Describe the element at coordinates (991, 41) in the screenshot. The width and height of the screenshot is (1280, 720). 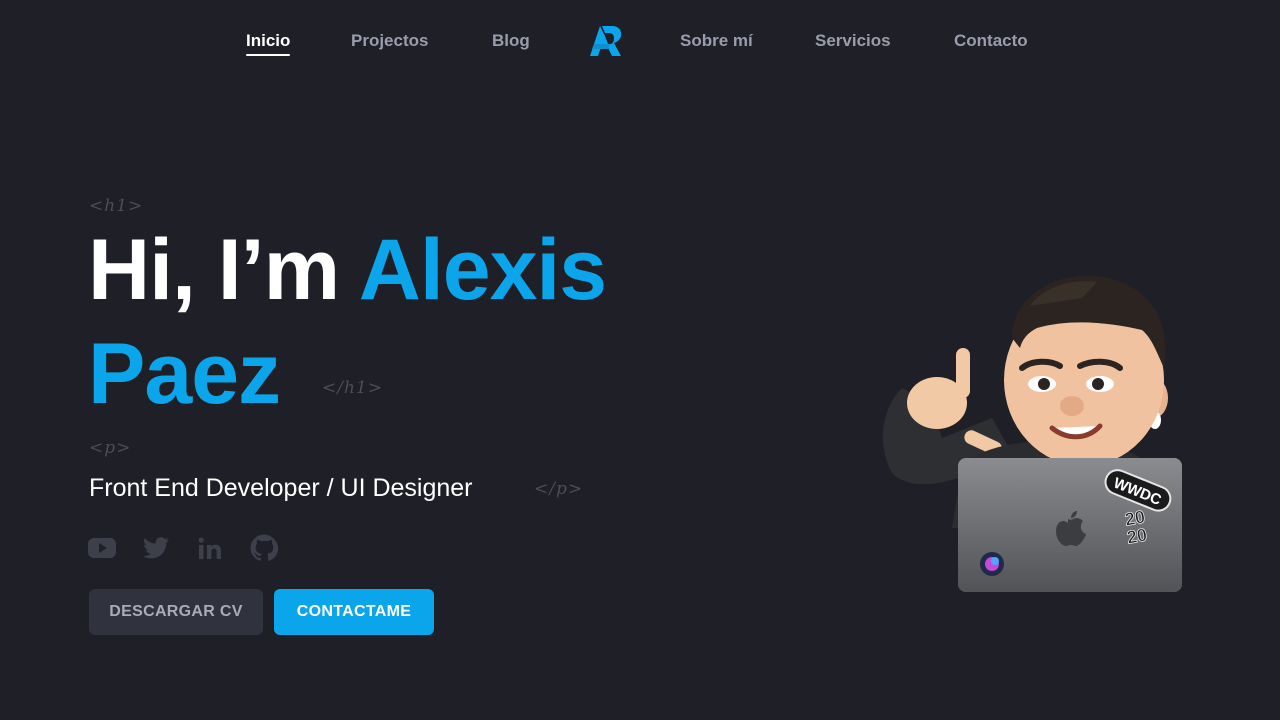
I see `nav-item-contacto: Contacto` at that location.